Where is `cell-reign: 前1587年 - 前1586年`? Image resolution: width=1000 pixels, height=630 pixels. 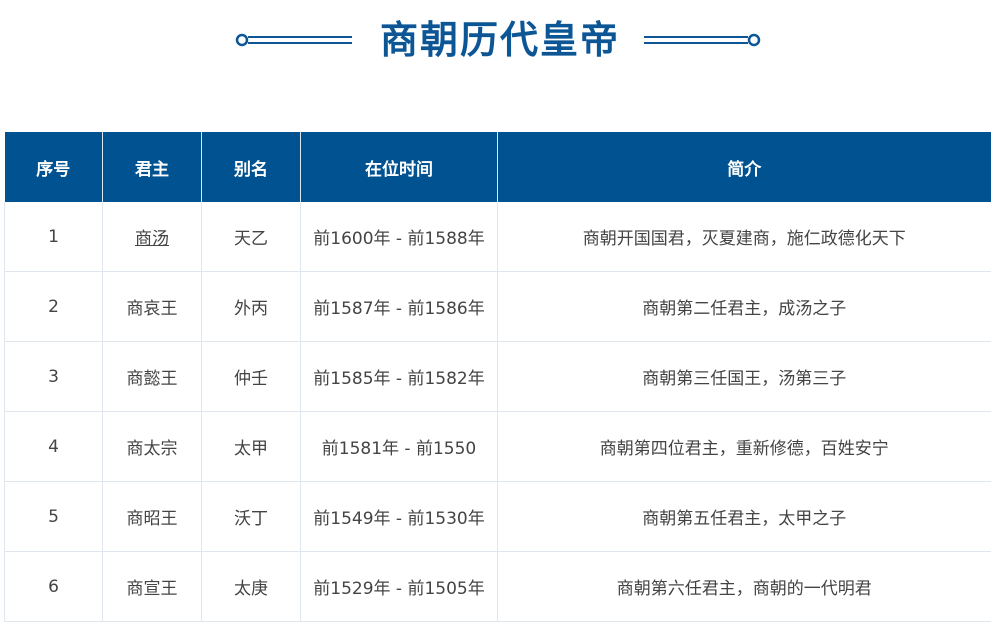 cell-reign: 前1587年 - 前1586年 is located at coordinates (399, 306).